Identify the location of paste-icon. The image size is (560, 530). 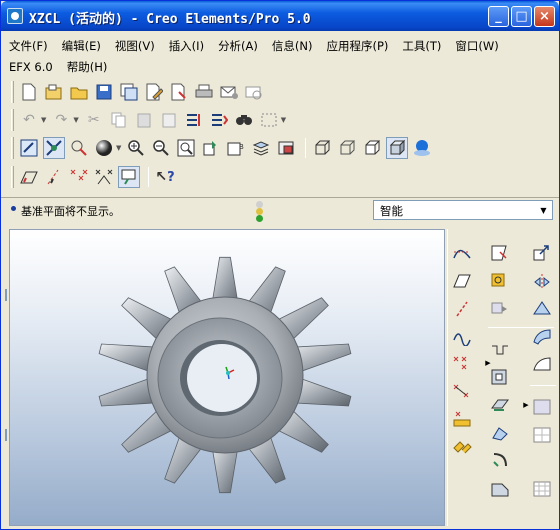
(144, 120).